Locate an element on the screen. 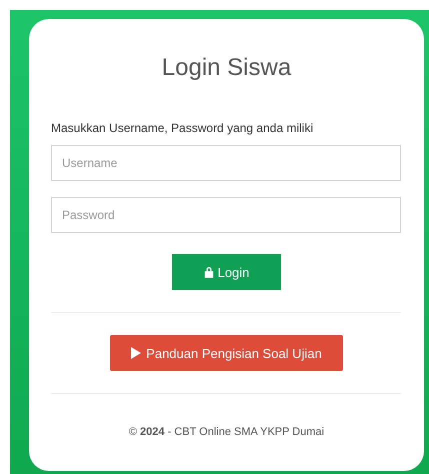 The width and height of the screenshot is (429, 474). instruction-text: Masukkan Username, Password yang anda miliki is located at coordinates (182, 128).